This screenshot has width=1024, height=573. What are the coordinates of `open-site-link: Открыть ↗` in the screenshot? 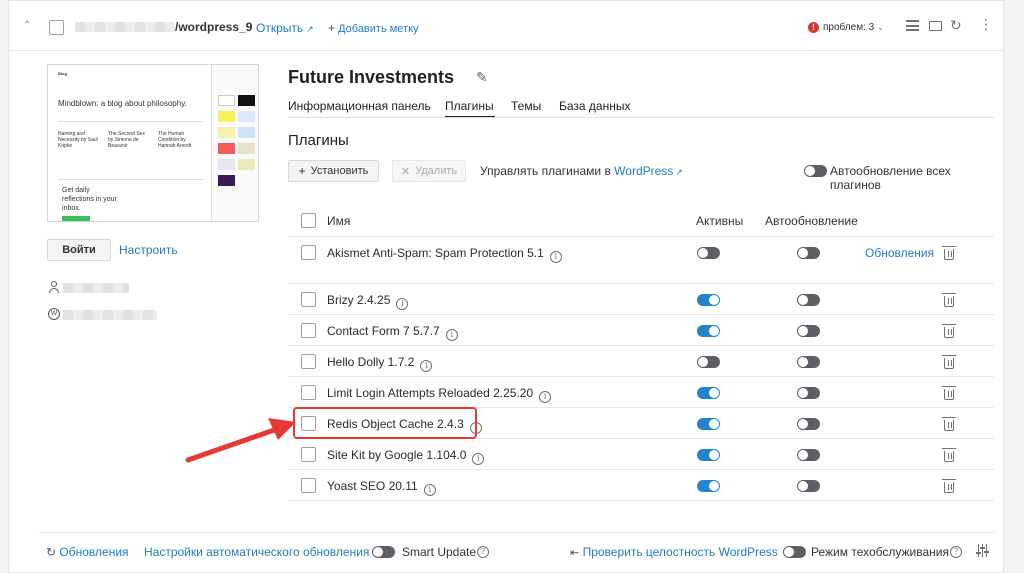 It's located at (285, 28).